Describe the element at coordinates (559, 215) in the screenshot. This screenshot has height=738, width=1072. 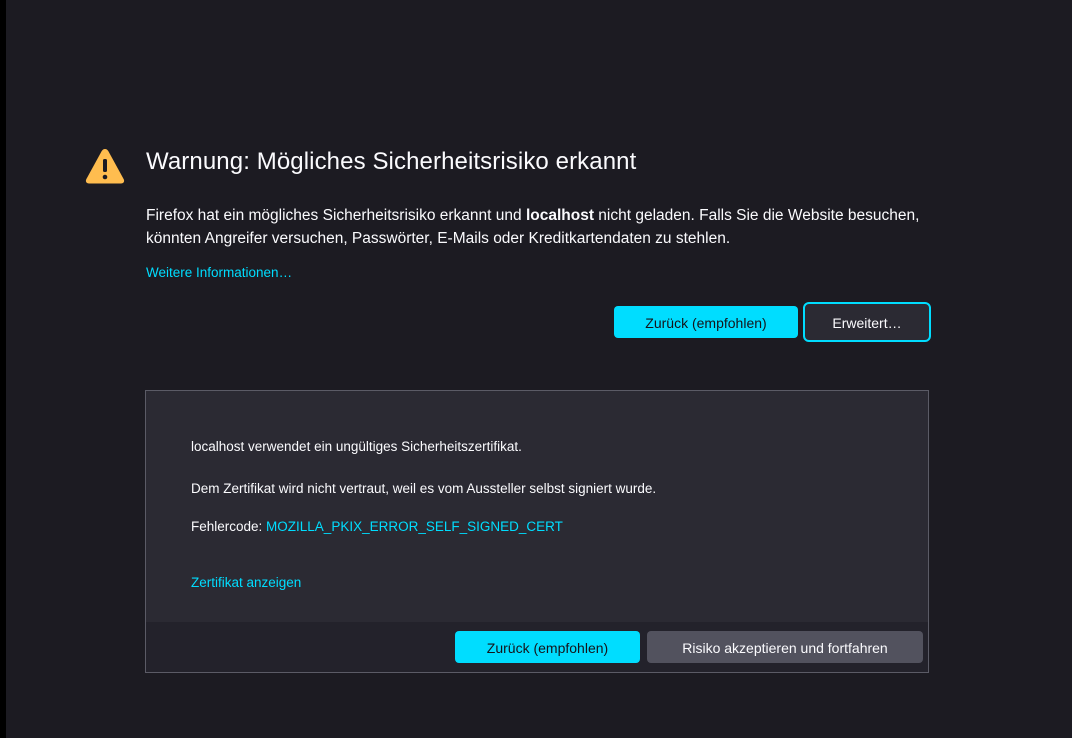
I see `intro-host: localhost` at that location.